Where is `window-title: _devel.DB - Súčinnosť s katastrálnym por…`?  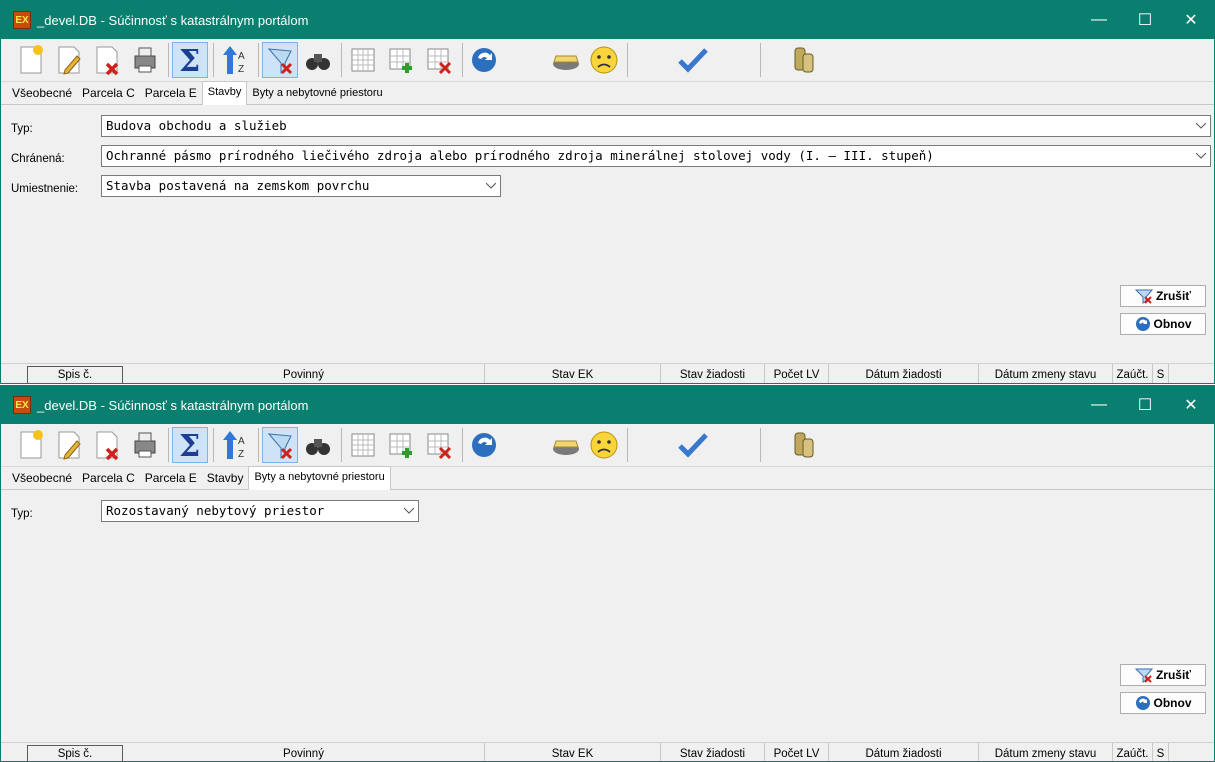
window-title: _devel.DB - Súčinnosť s katastrálnym por… is located at coordinates (173, 20).